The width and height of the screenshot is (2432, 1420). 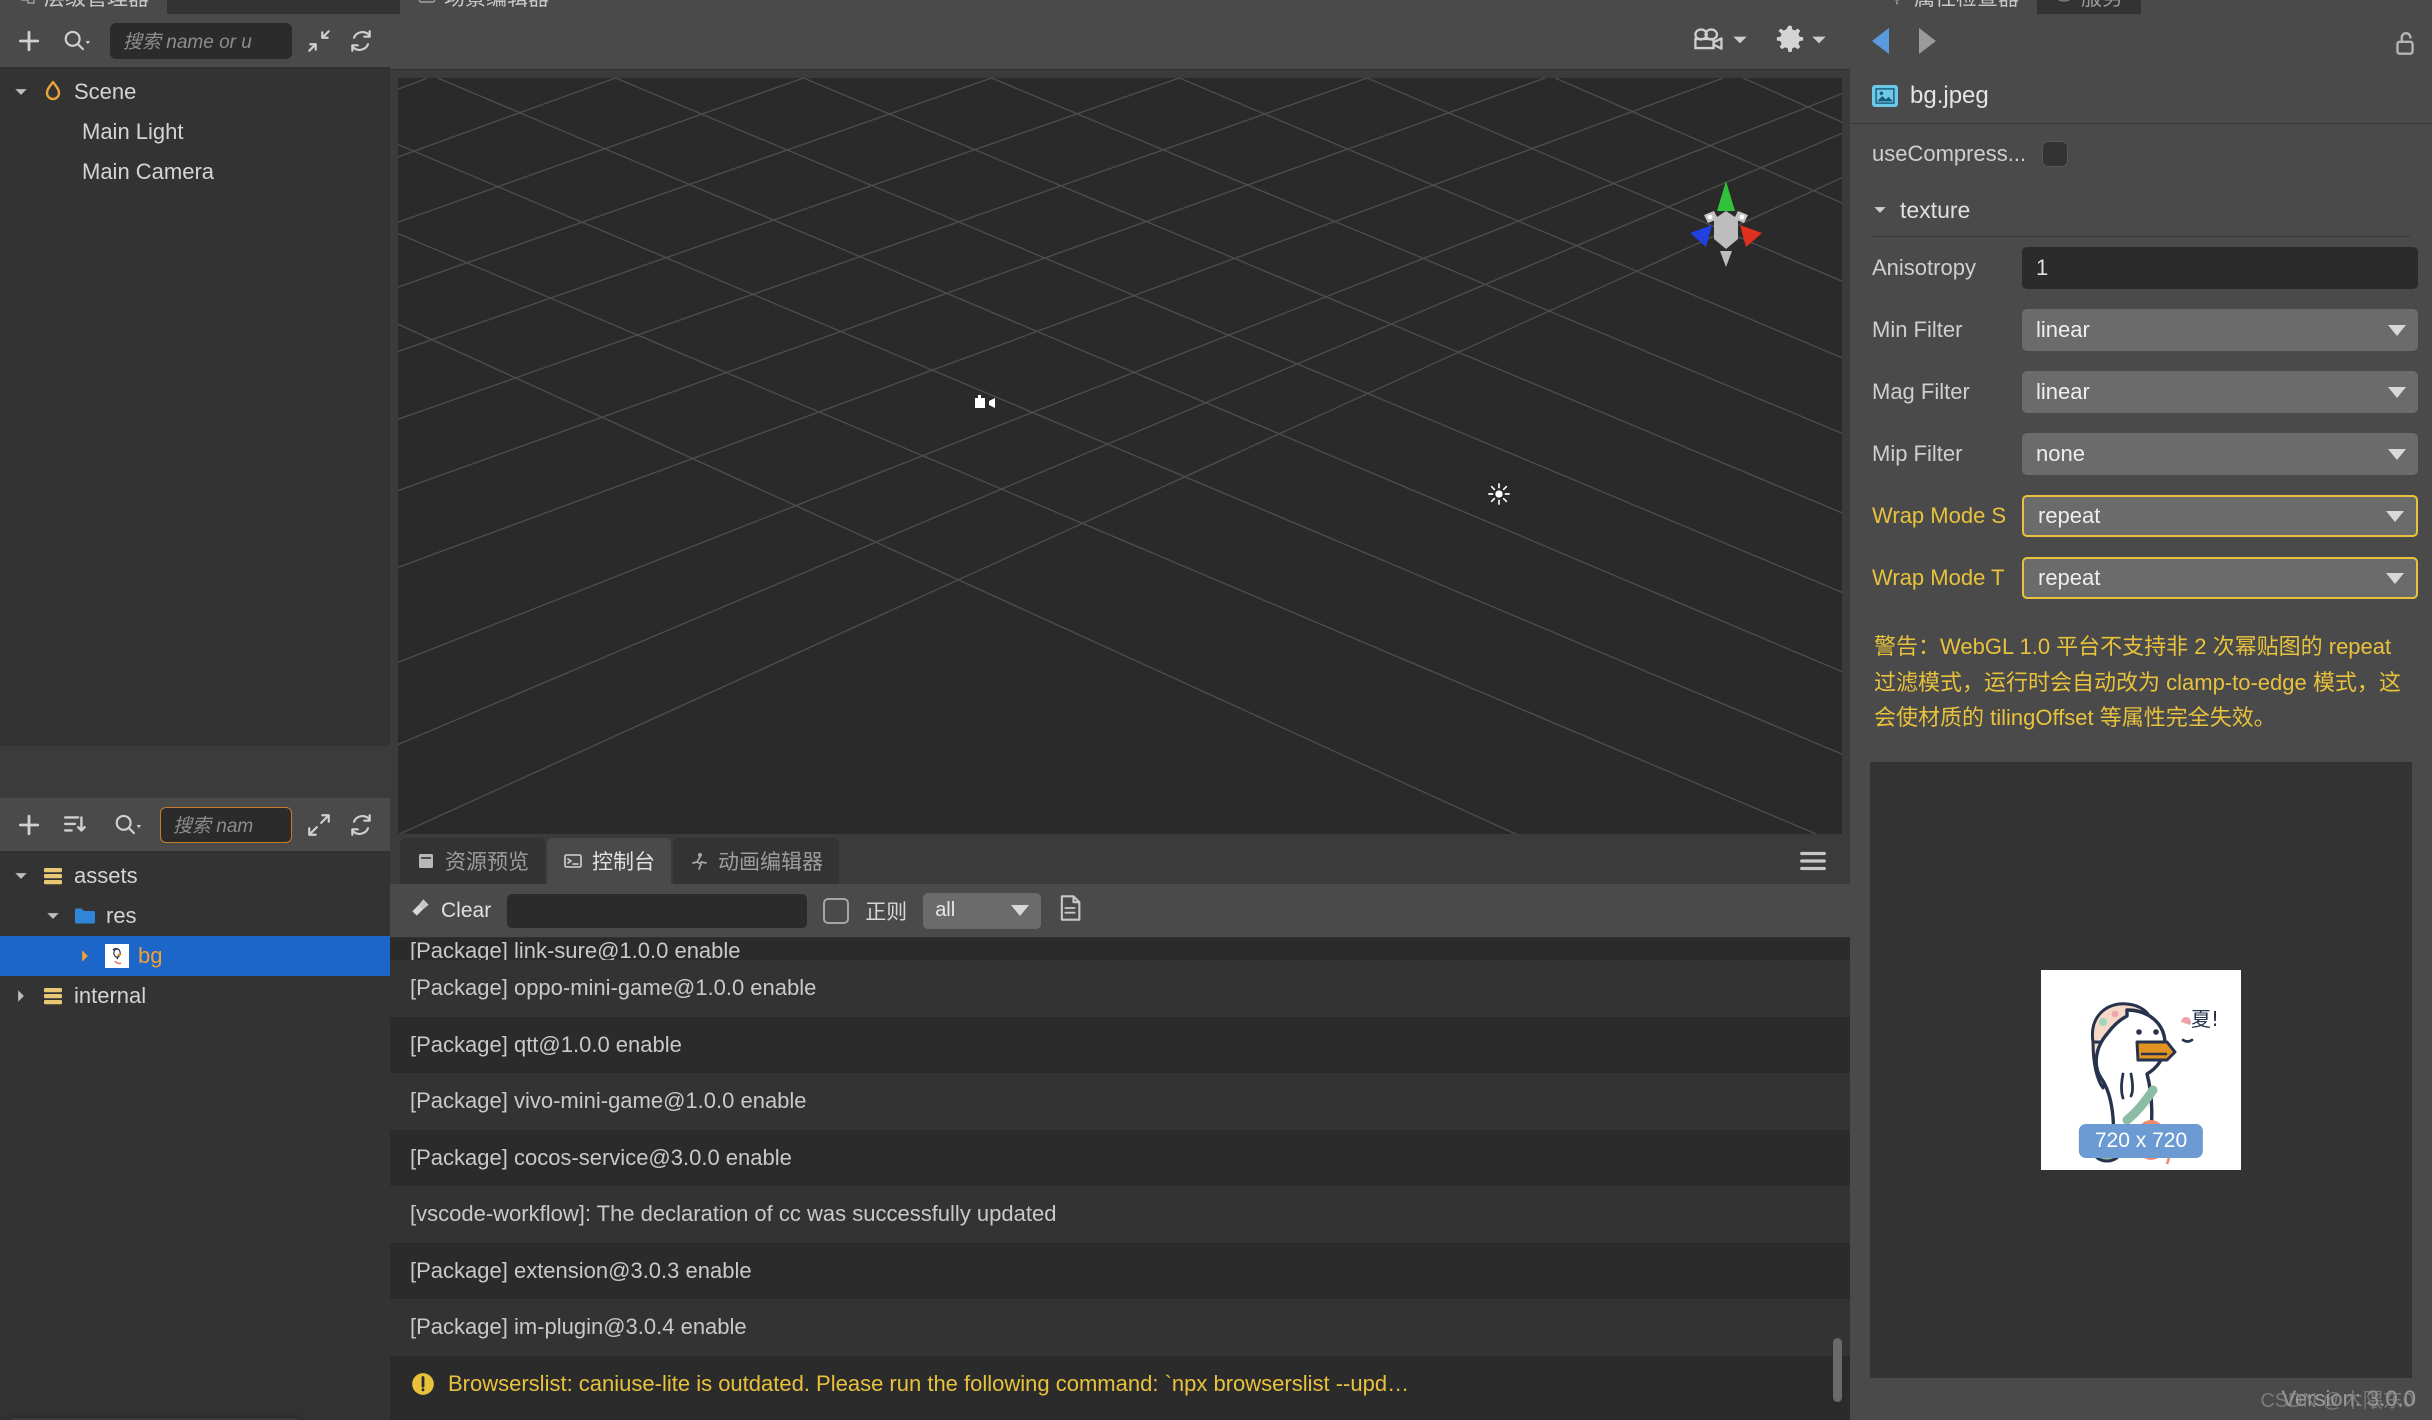 I want to click on triangle-left-icon, so click(x=1880, y=41).